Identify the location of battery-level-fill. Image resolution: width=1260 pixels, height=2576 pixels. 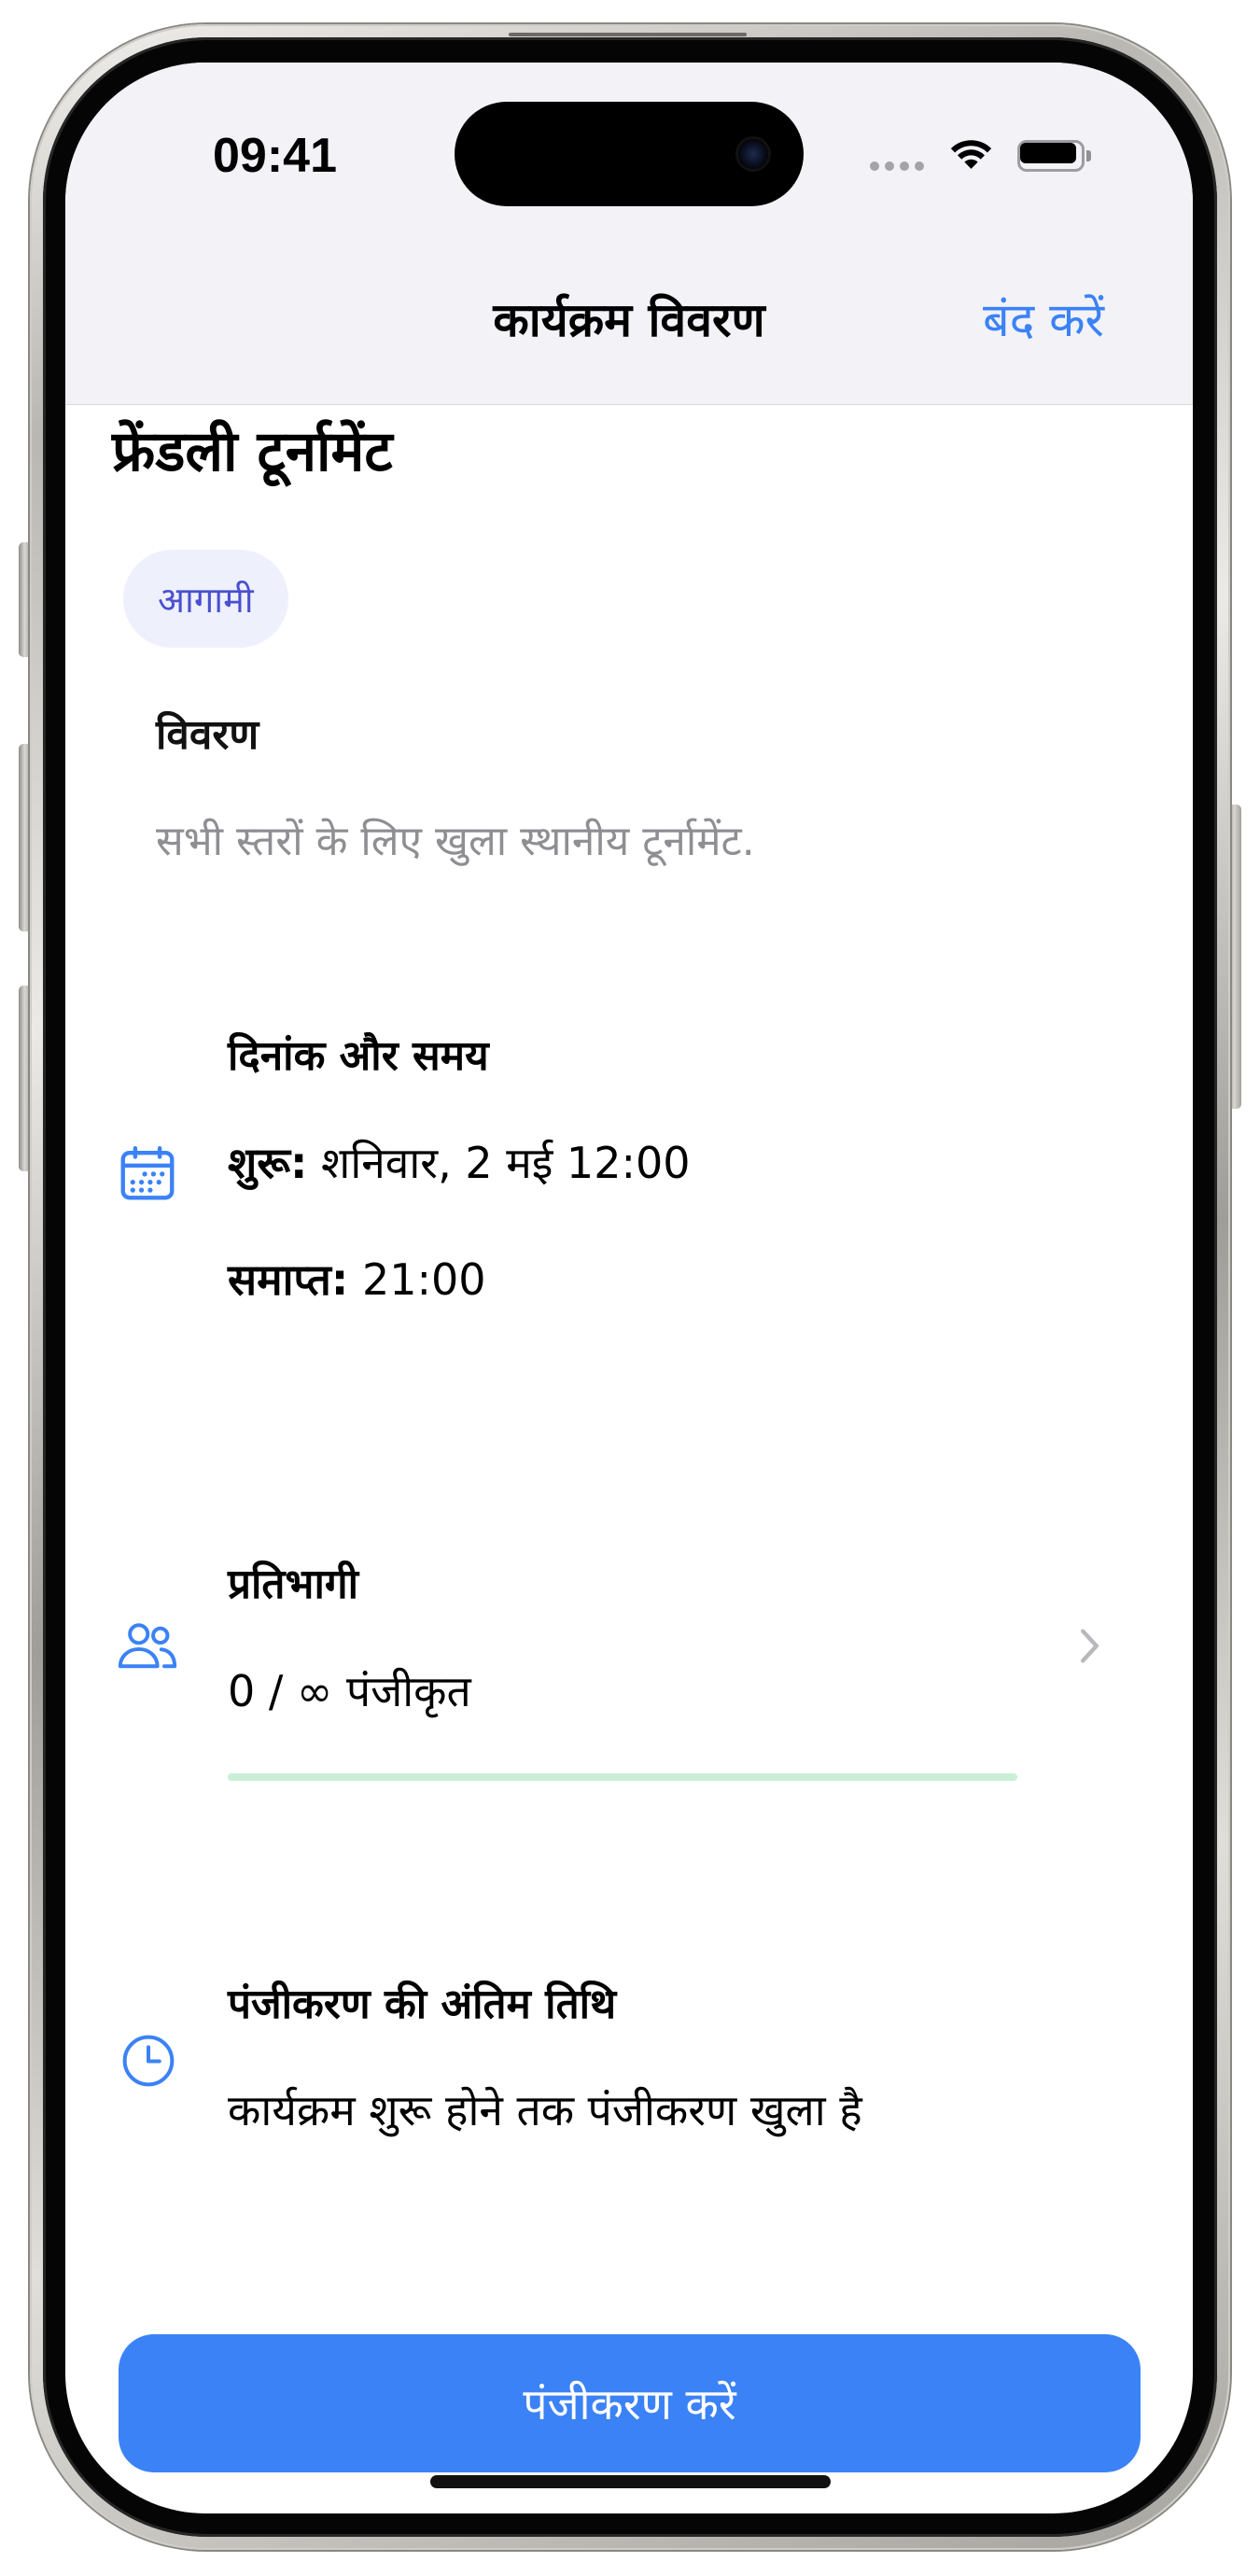
(1048, 153).